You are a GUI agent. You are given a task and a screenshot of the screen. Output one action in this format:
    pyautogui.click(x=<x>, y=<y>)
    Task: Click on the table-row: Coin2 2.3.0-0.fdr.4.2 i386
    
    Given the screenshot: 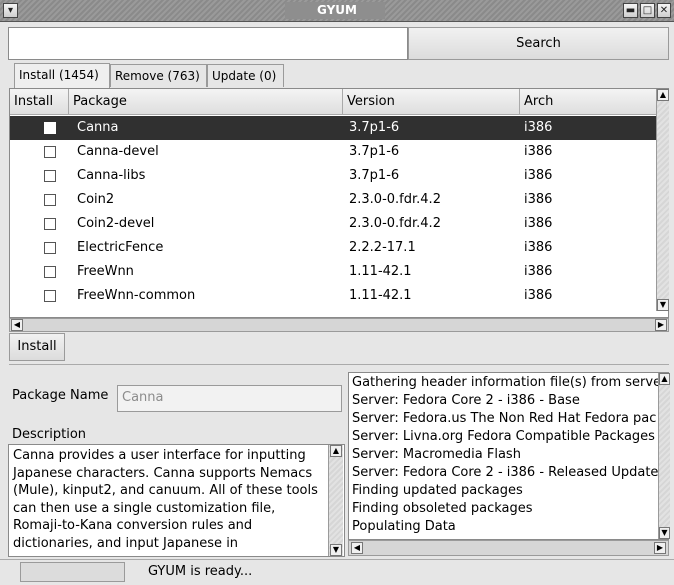 What is the action you would take?
    pyautogui.click(x=333, y=200)
    